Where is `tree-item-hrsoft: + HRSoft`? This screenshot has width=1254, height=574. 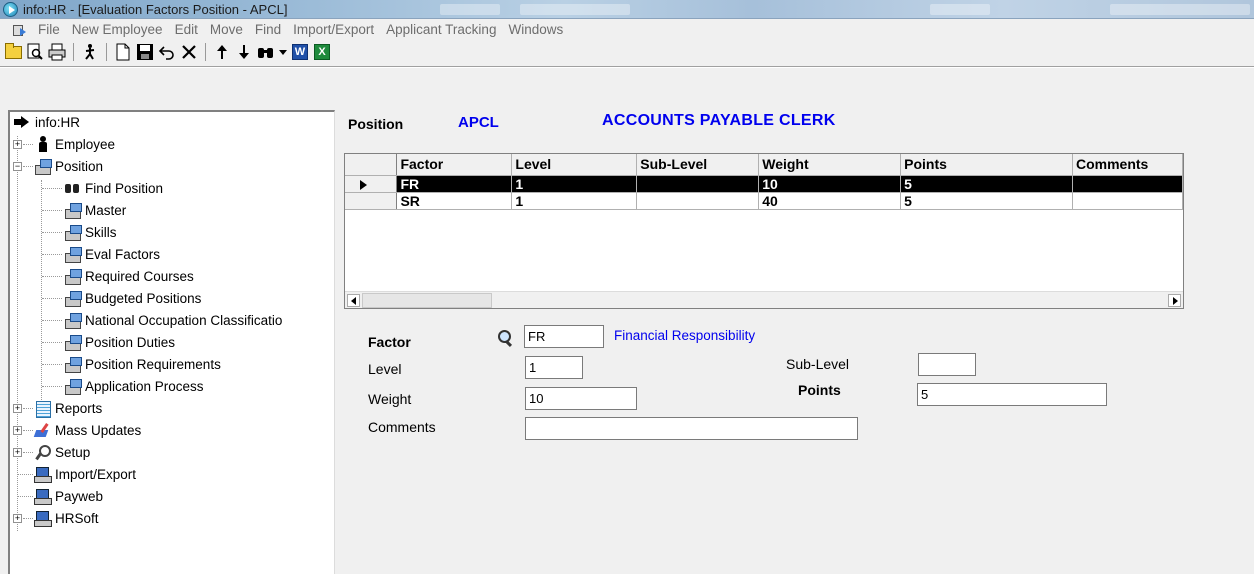 tree-item-hrsoft: + HRSoft is located at coordinates (56, 518).